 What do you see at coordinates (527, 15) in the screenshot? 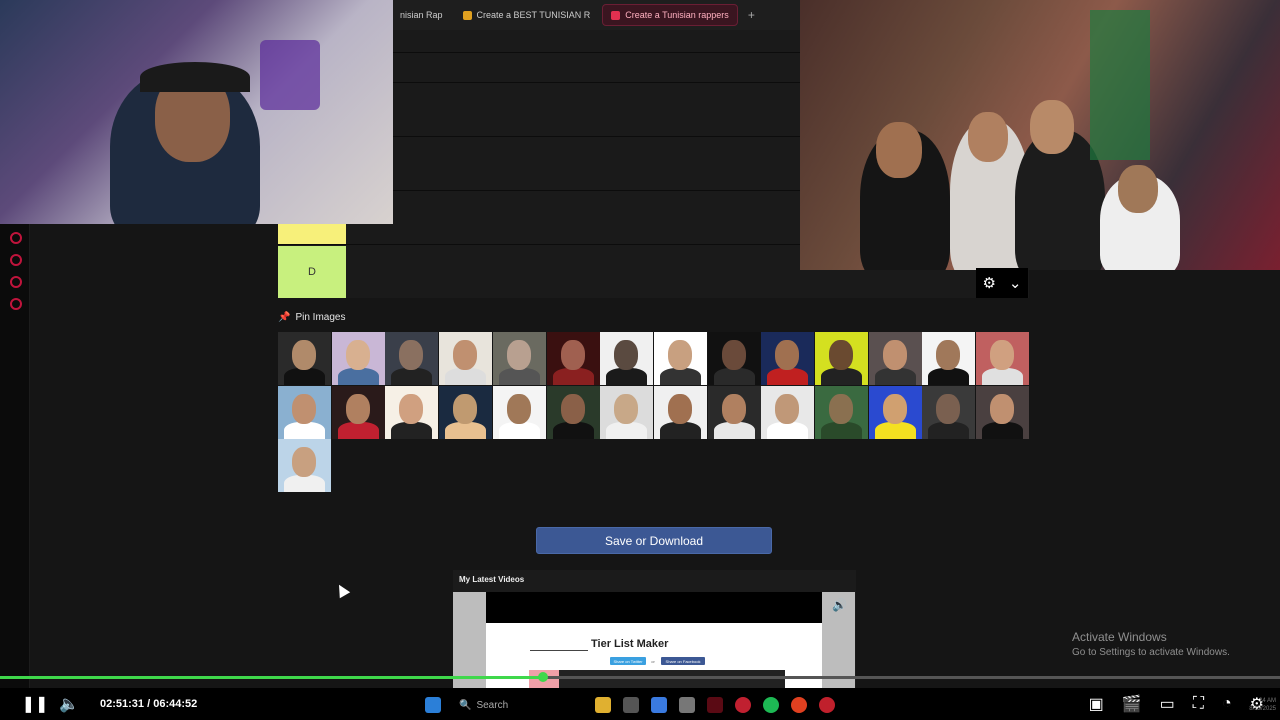
I see `tab-best-tunisian: Create a BEST TUNISIAN R` at bounding box center [527, 15].